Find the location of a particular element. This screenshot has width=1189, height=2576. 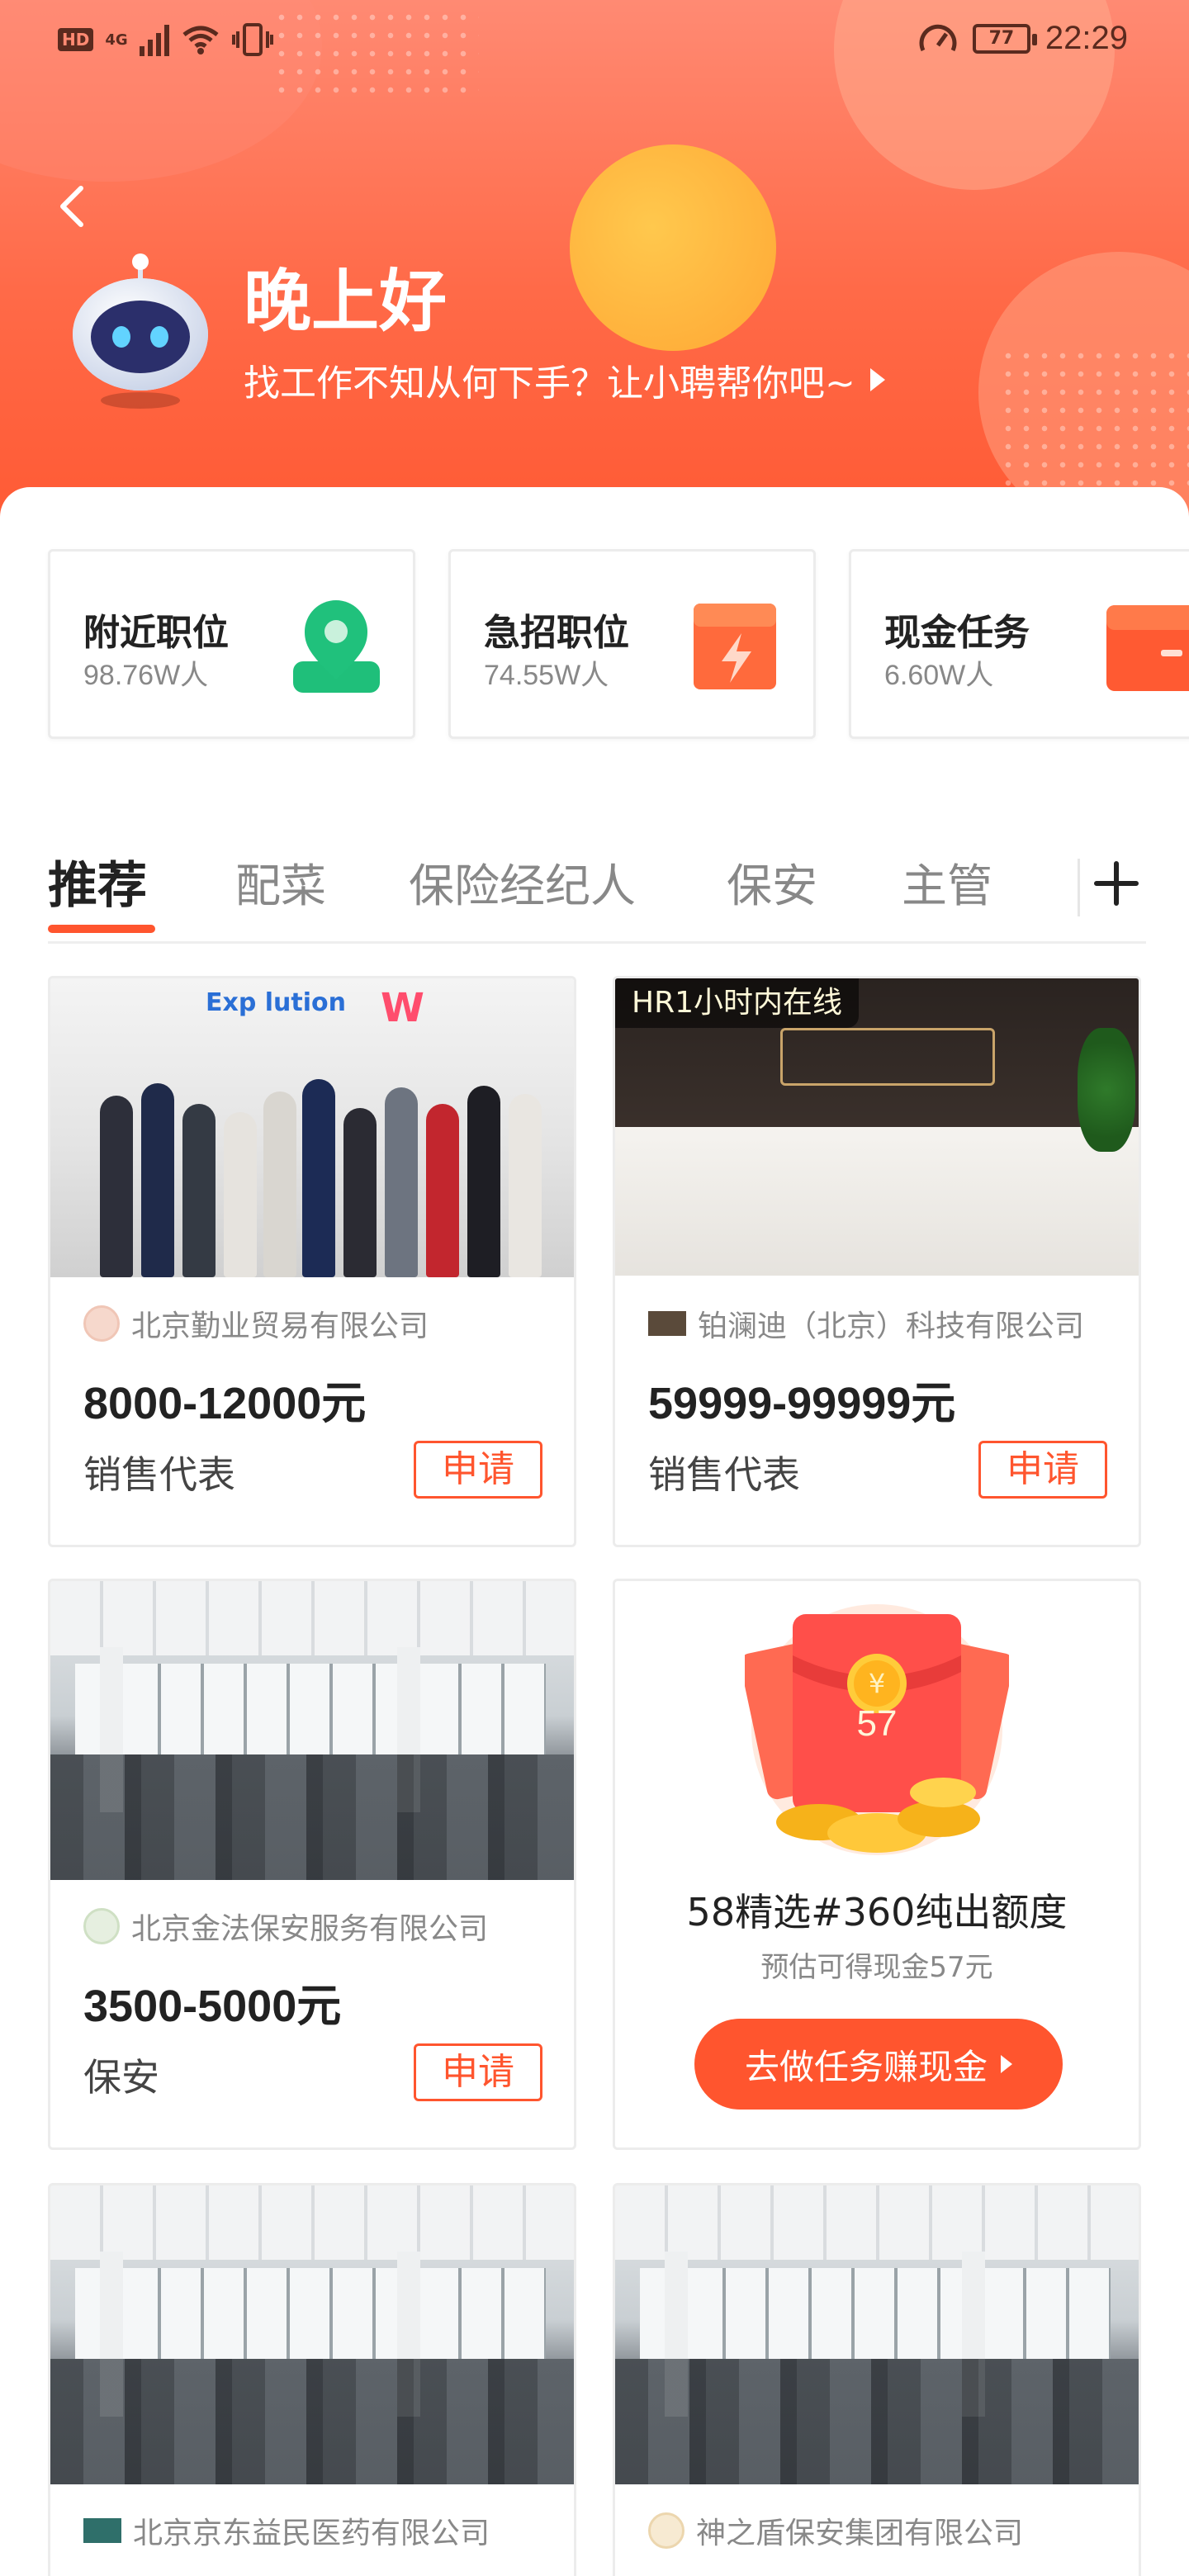

job-card: 北京京东益民医药有限公司 is located at coordinates (312, 2379).